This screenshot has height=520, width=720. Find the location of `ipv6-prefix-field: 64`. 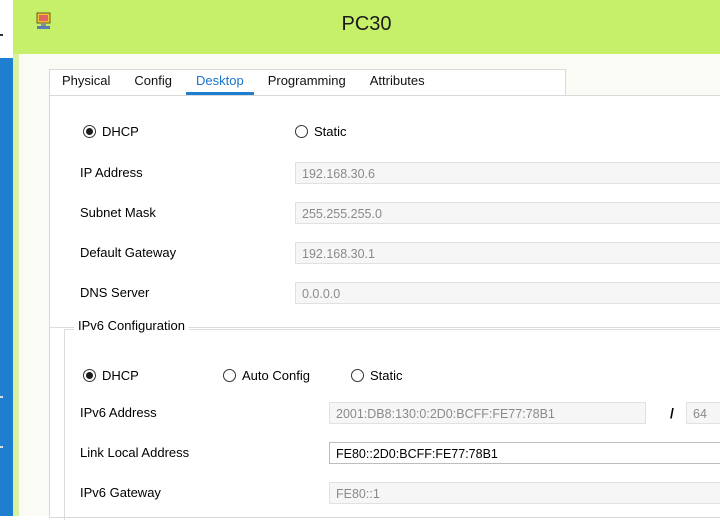

ipv6-prefix-field: 64 is located at coordinates (703, 413).